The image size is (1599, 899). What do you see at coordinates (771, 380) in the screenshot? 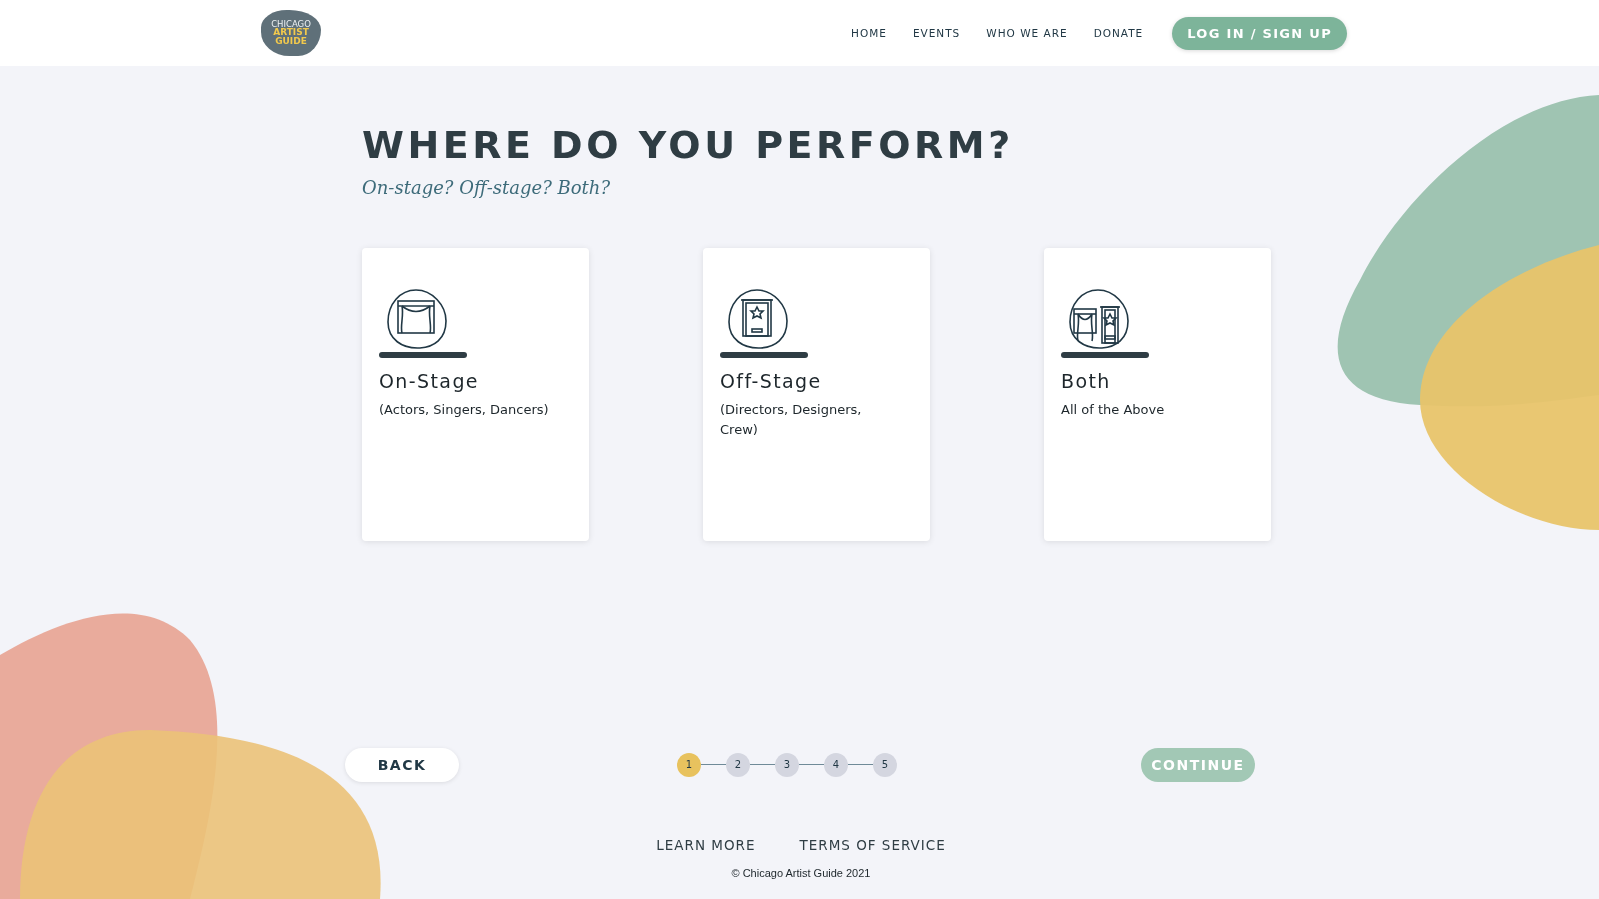
I see `option-title: Off-Stage` at bounding box center [771, 380].